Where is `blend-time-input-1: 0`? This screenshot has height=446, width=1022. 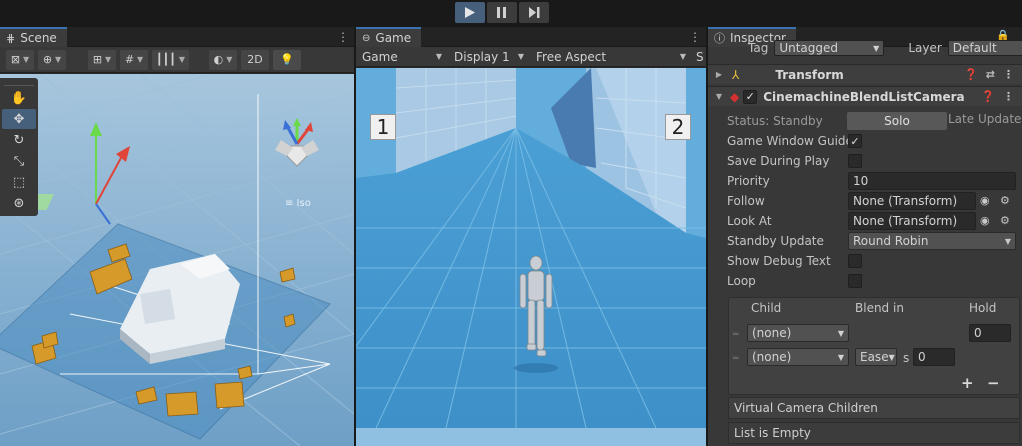
blend-time-input-1: 0 is located at coordinates (934, 357).